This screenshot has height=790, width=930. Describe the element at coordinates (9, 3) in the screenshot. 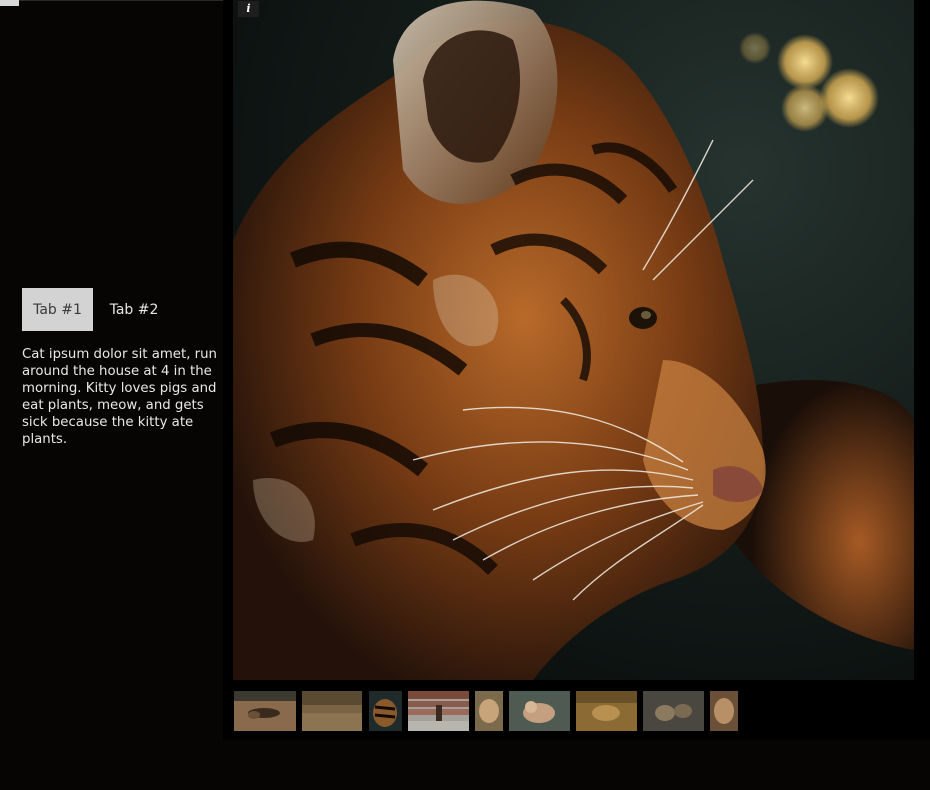

I see `top-left-marker` at that location.